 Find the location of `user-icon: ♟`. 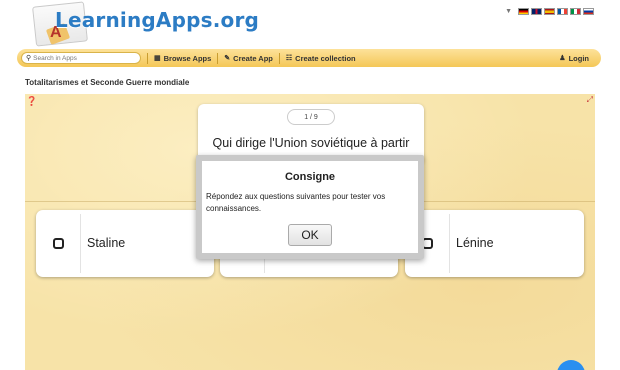

user-icon: ♟ is located at coordinates (562, 58).